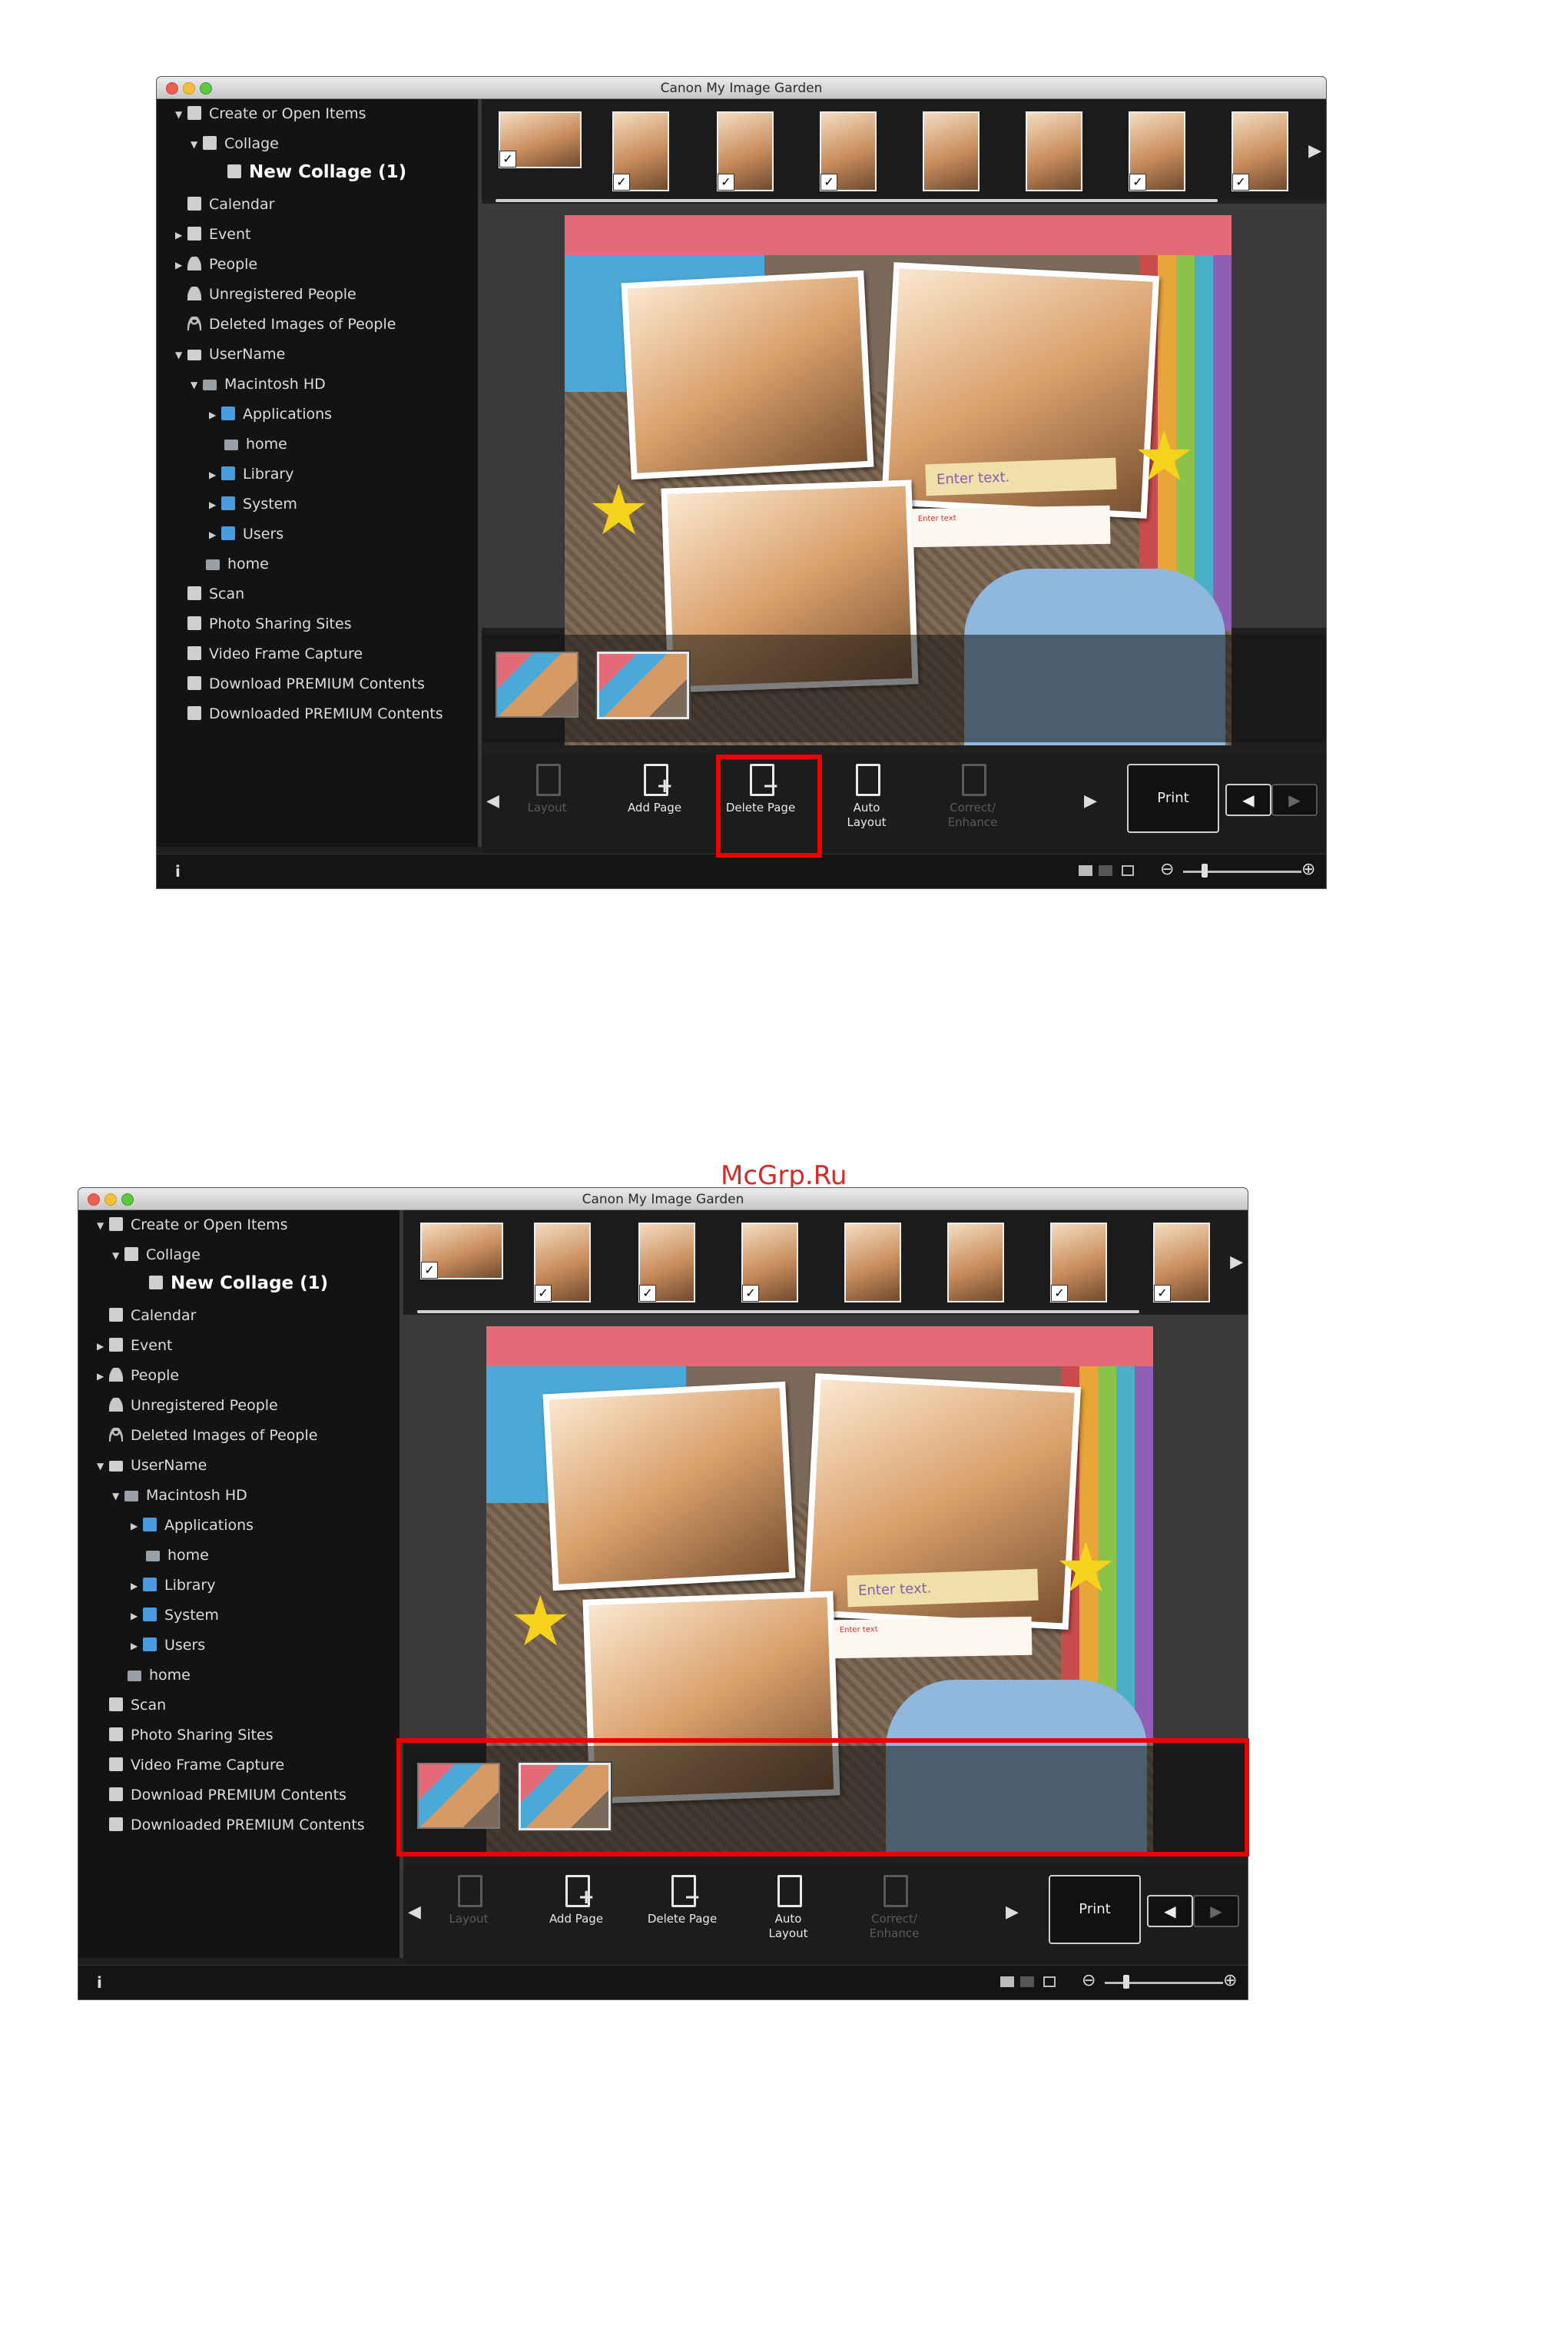 The image size is (1568, 2326). Describe the element at coordinates (1105, 870) in the screenshot. I see `view-list-icon` at that location.